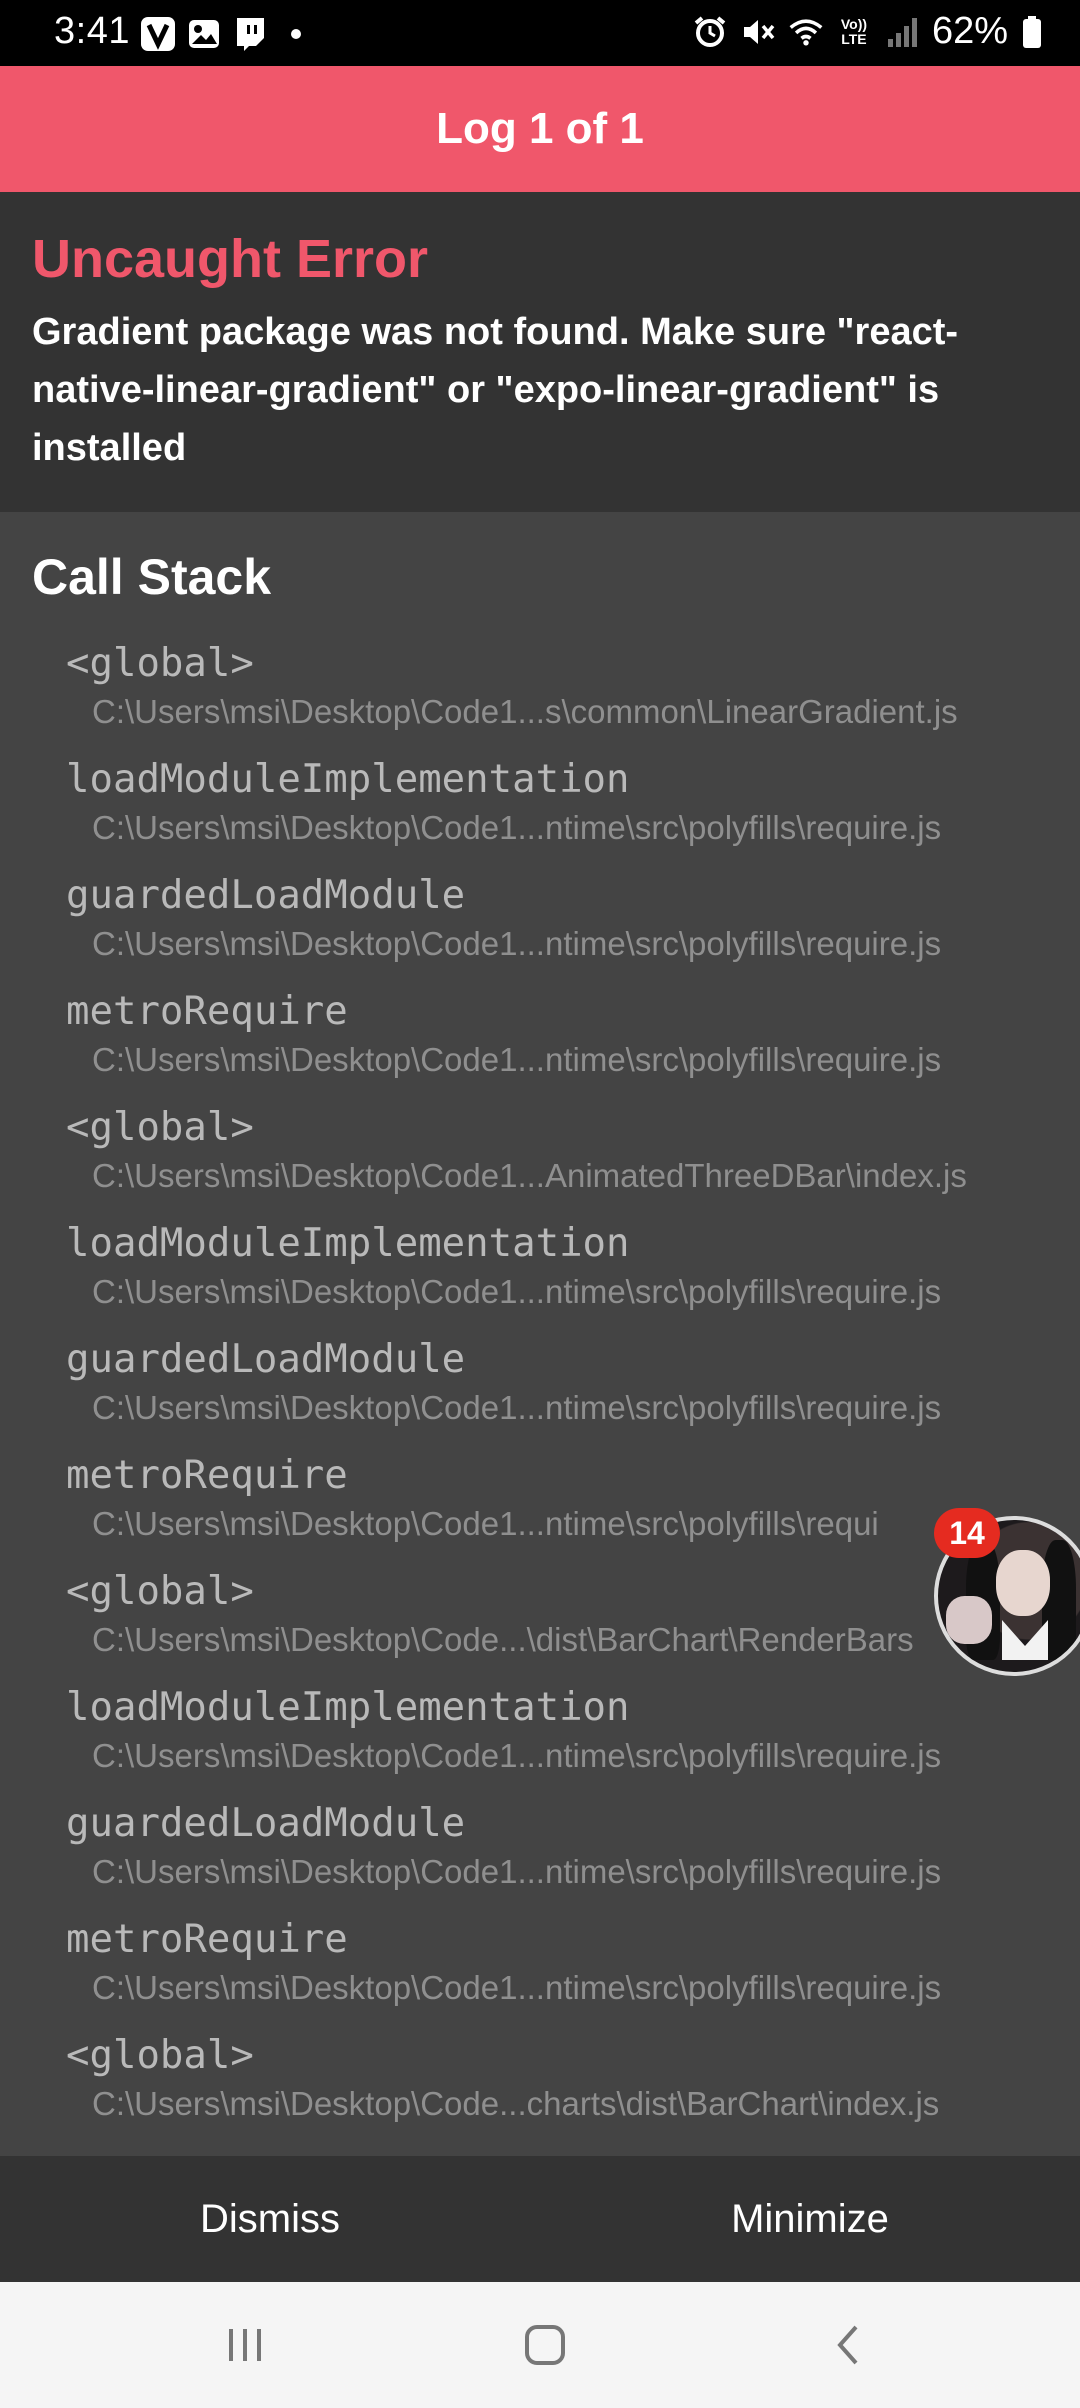 This screenshot has height=2408, width=1080. What do you see at coordinates (902, 32) in the screenshot?
I see `signal-icon` at bounding box center [902, 32].